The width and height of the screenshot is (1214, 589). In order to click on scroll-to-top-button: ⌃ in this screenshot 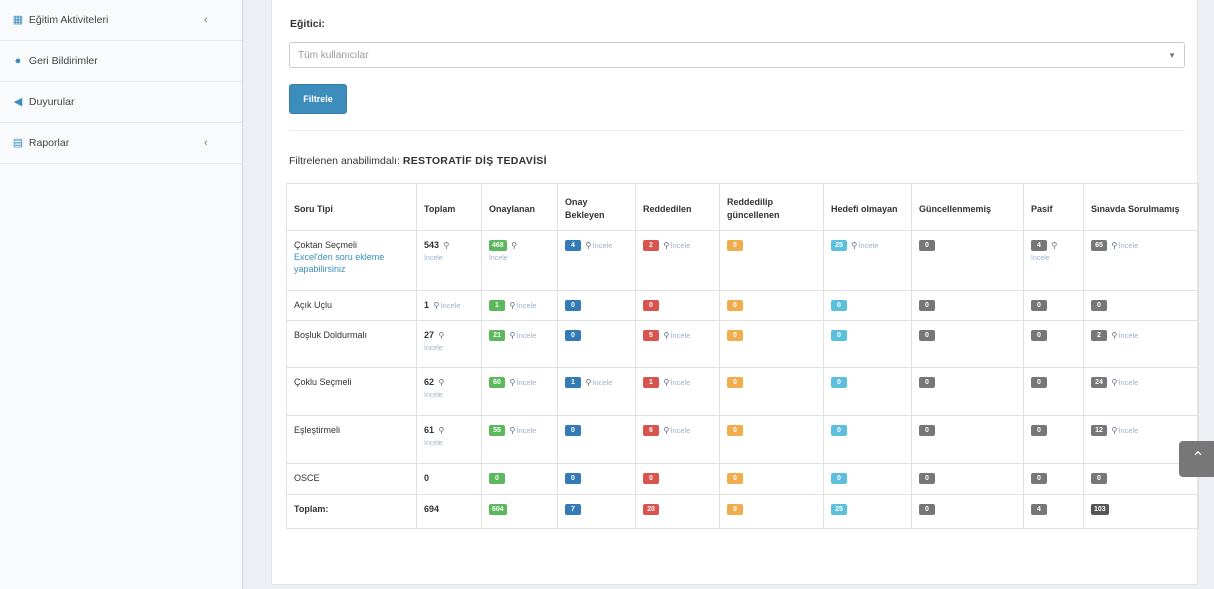, I will do `click(1196, 459)`.